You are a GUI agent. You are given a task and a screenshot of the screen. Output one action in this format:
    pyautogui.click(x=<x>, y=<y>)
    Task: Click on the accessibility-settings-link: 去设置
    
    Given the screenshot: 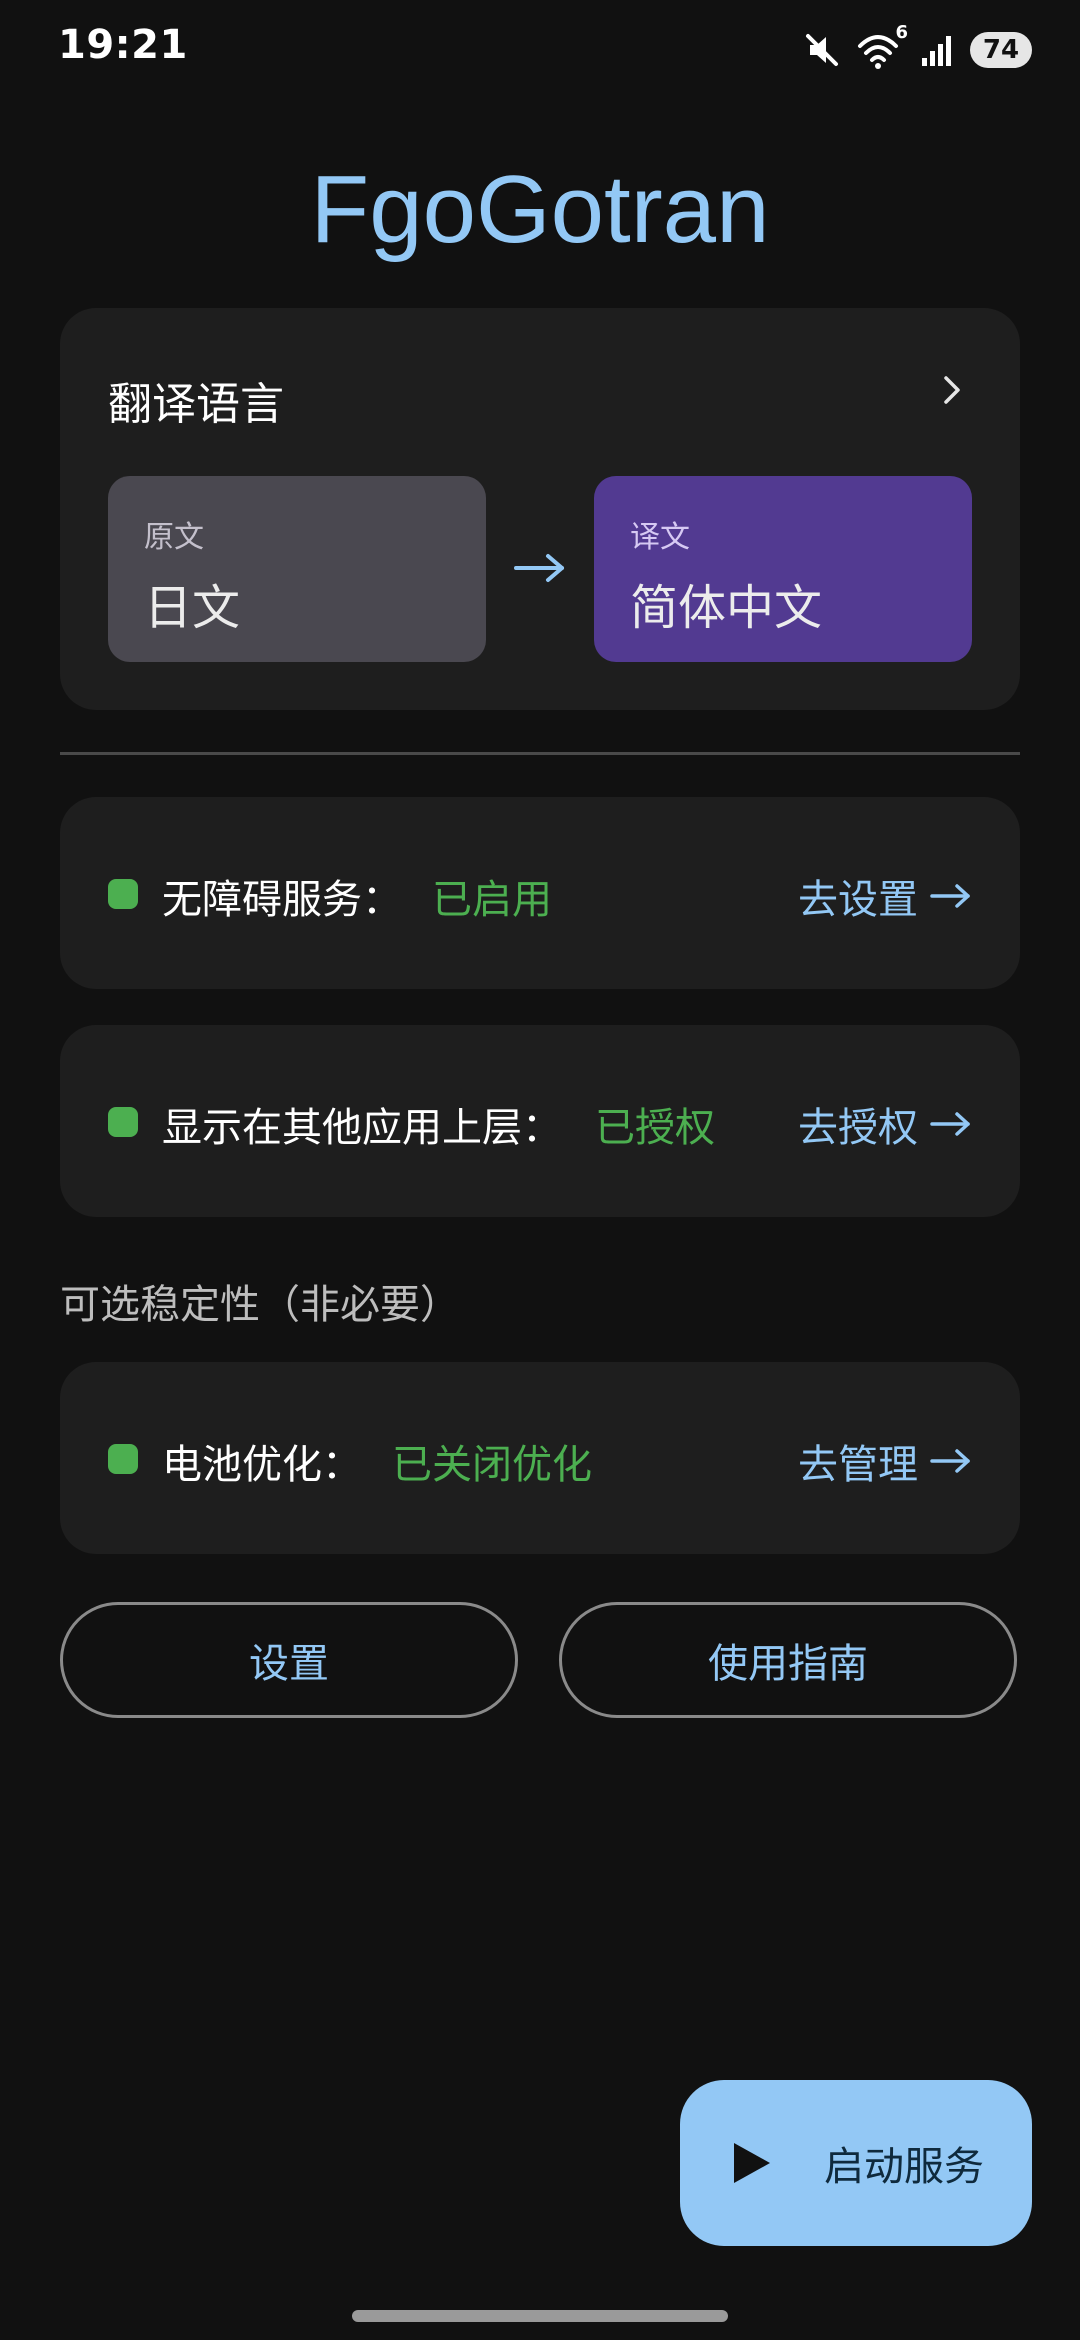 What is the action you would take?
    pyautogui.click(x=885, y=896)
    